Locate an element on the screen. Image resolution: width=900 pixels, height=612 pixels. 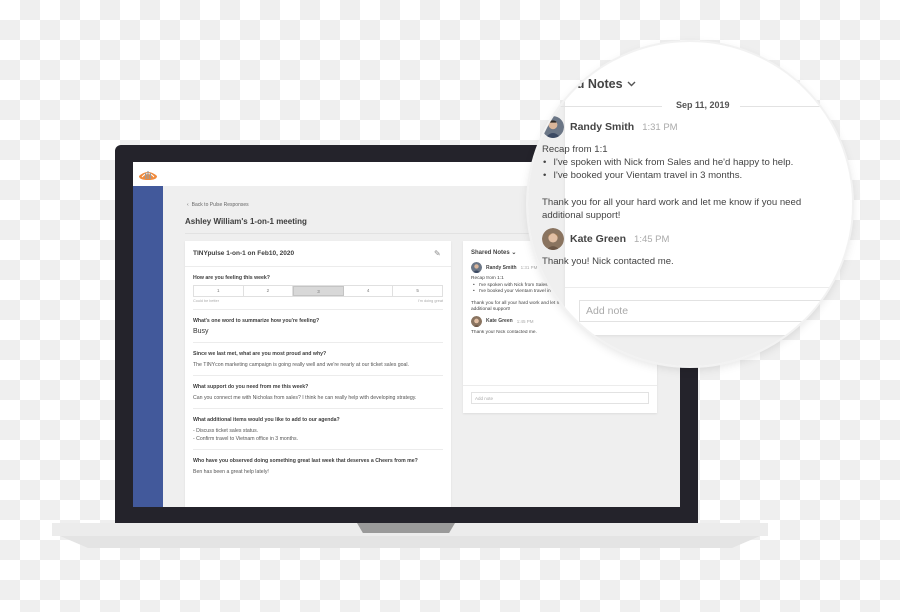
tinypulse-logo-icon is located at coordinates (148, 174).